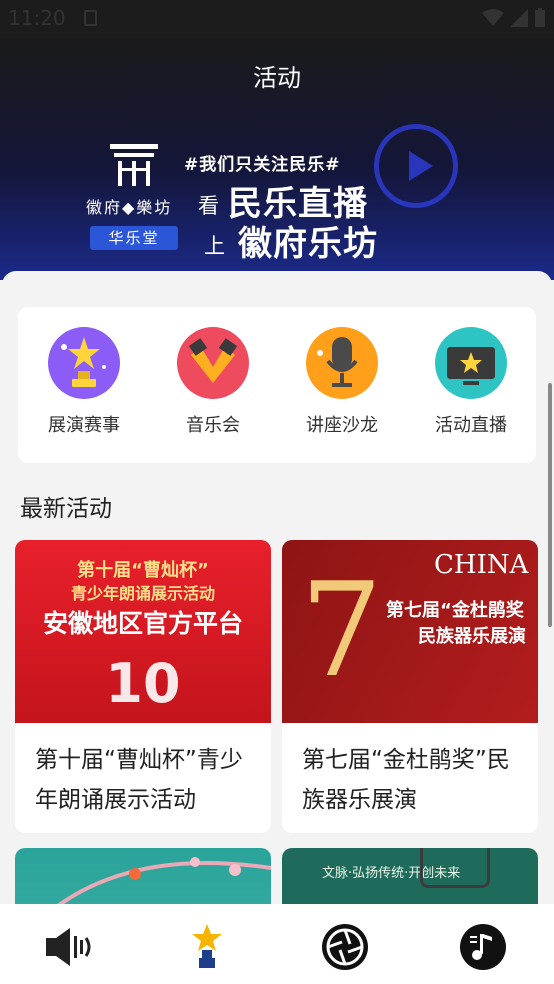 The height and width of the screenshot is (984, 554). Describe the element at coordinates (455, 868) in the screenshot. I see `poster-ornament` at that location.